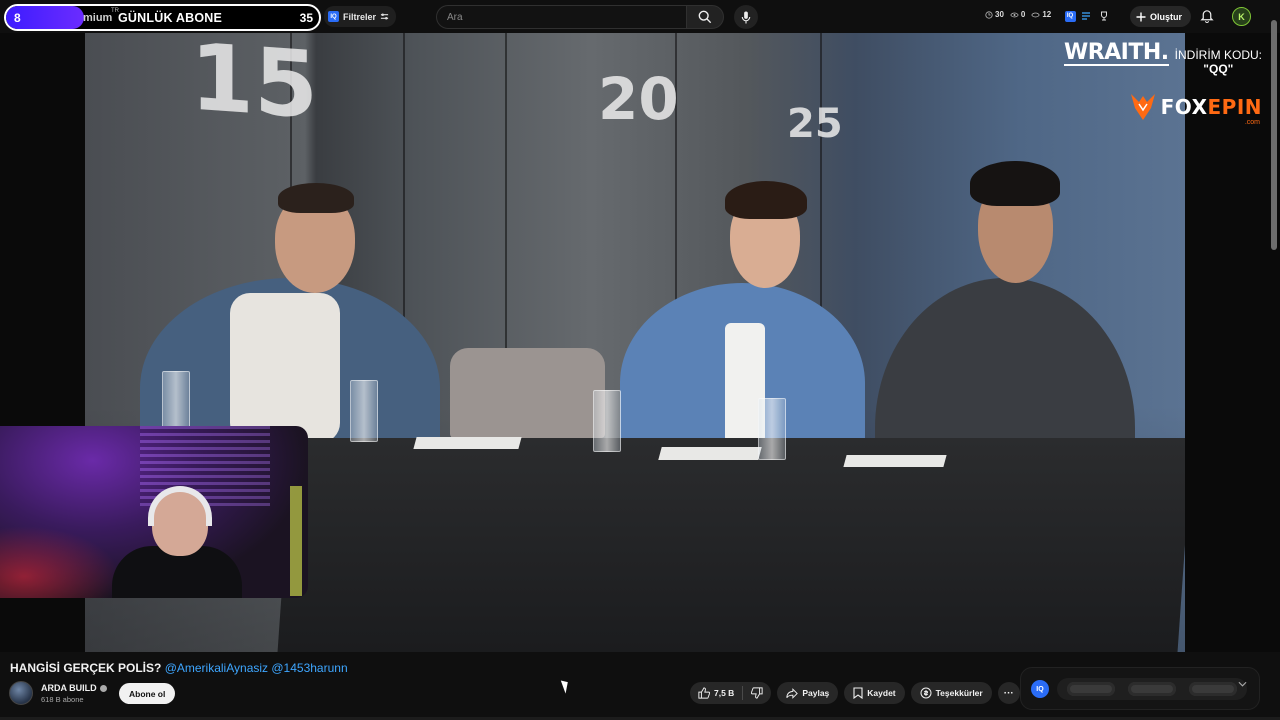  Describe the element at coordinates (170, 18) in the screenshot. I see `counter-title: GÜNLÜK ABONE` at that location.